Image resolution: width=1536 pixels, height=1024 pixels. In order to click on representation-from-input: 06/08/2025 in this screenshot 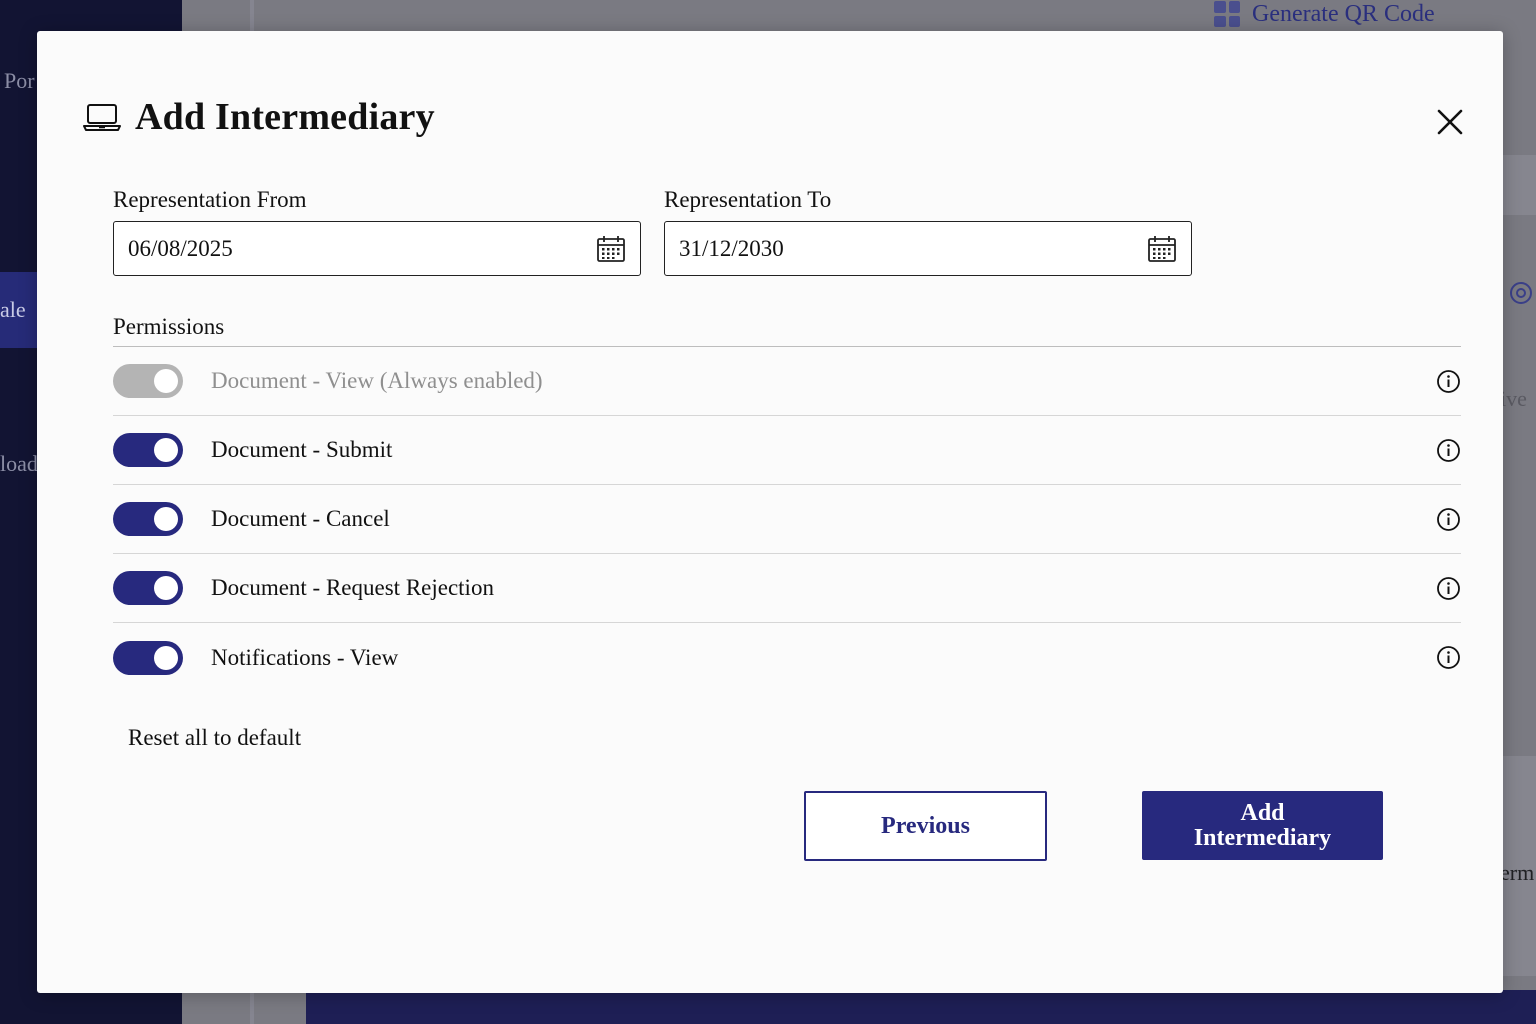, I will do `click(377, 248)`.